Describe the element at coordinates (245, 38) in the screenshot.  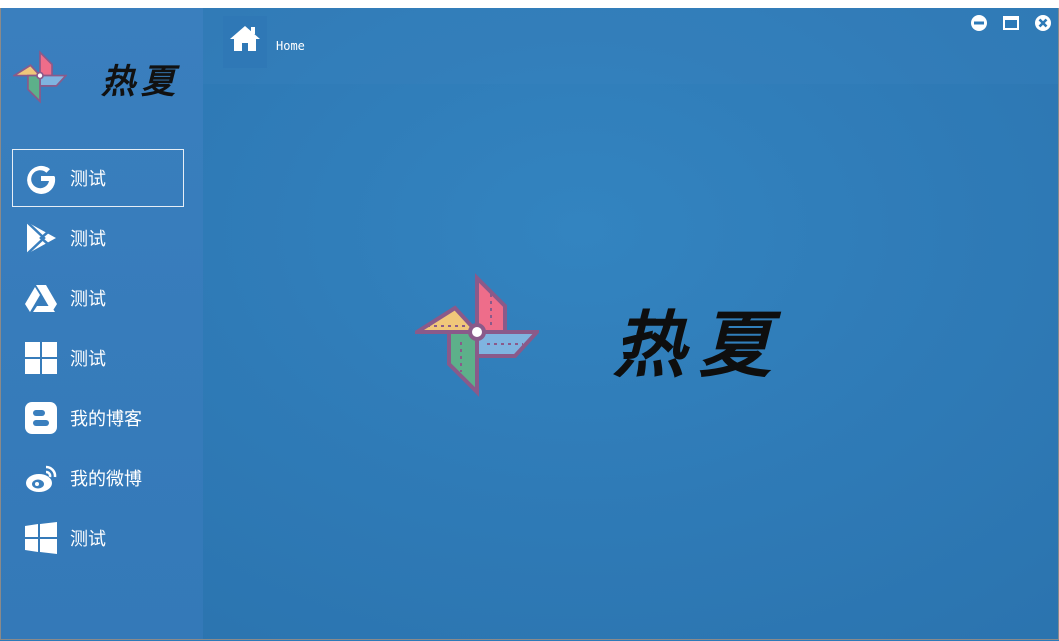
I see `home-icon` at that location.